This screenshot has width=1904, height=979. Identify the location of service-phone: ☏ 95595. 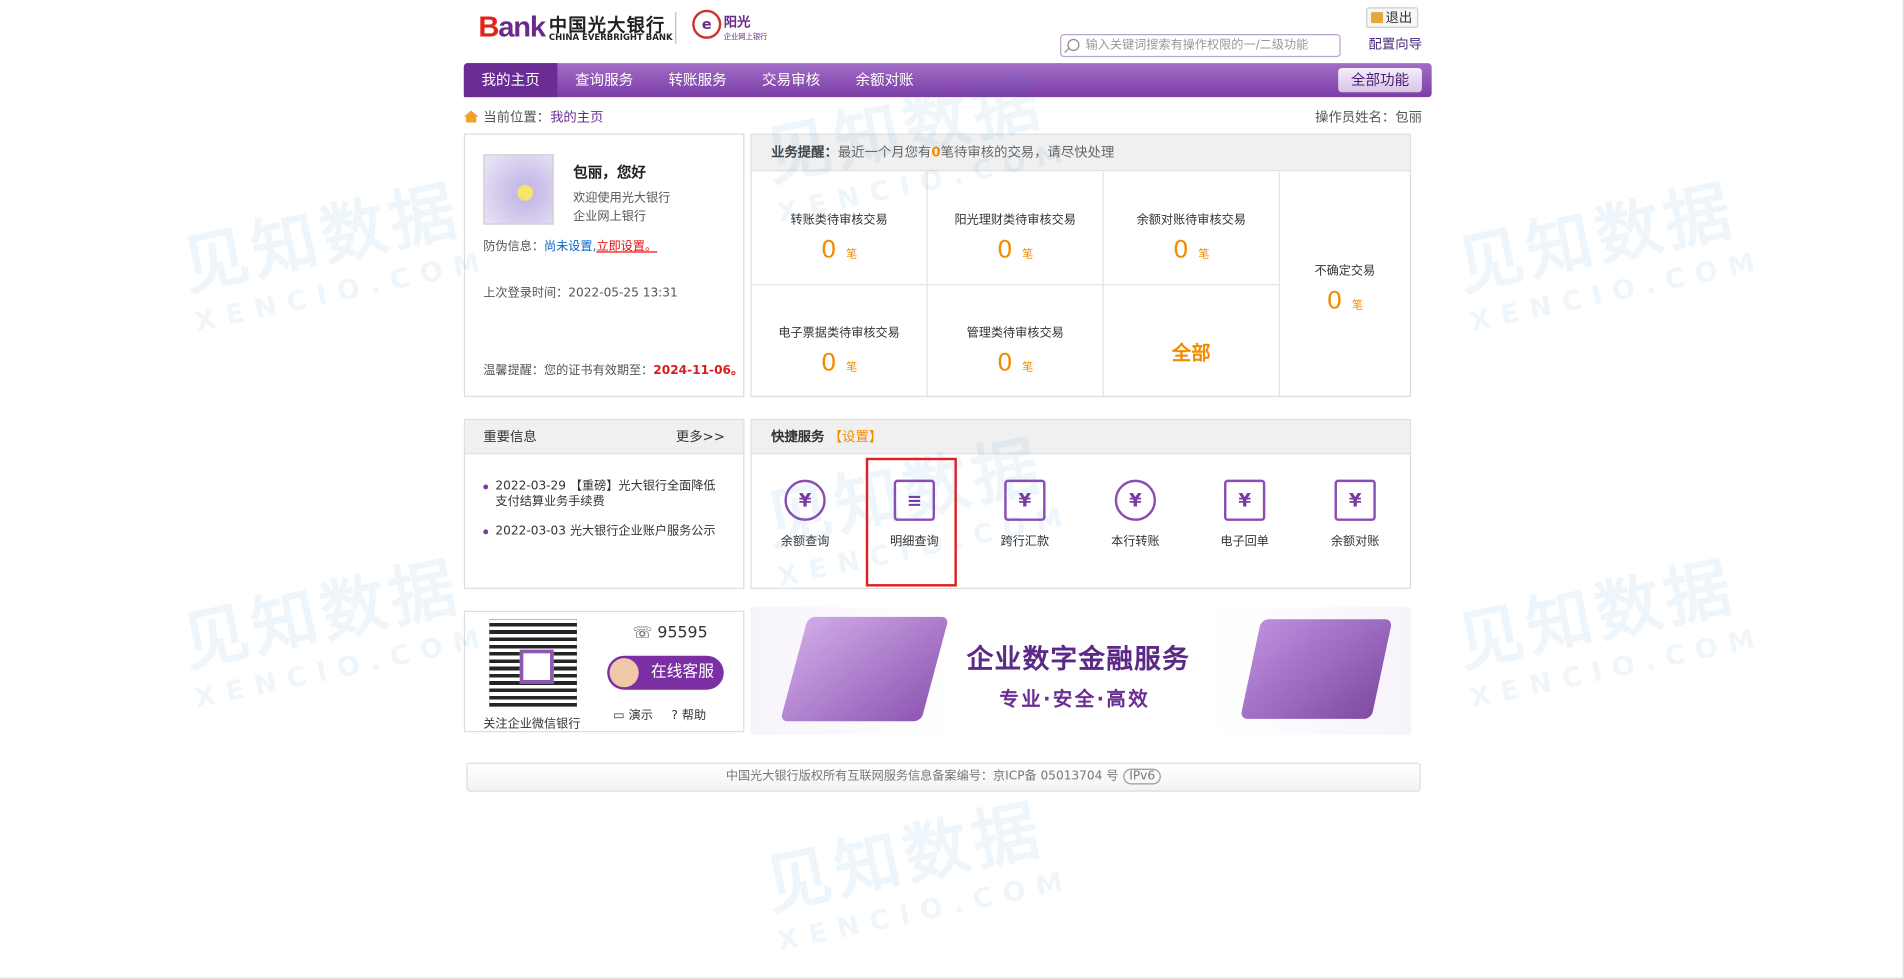
(670, 633).